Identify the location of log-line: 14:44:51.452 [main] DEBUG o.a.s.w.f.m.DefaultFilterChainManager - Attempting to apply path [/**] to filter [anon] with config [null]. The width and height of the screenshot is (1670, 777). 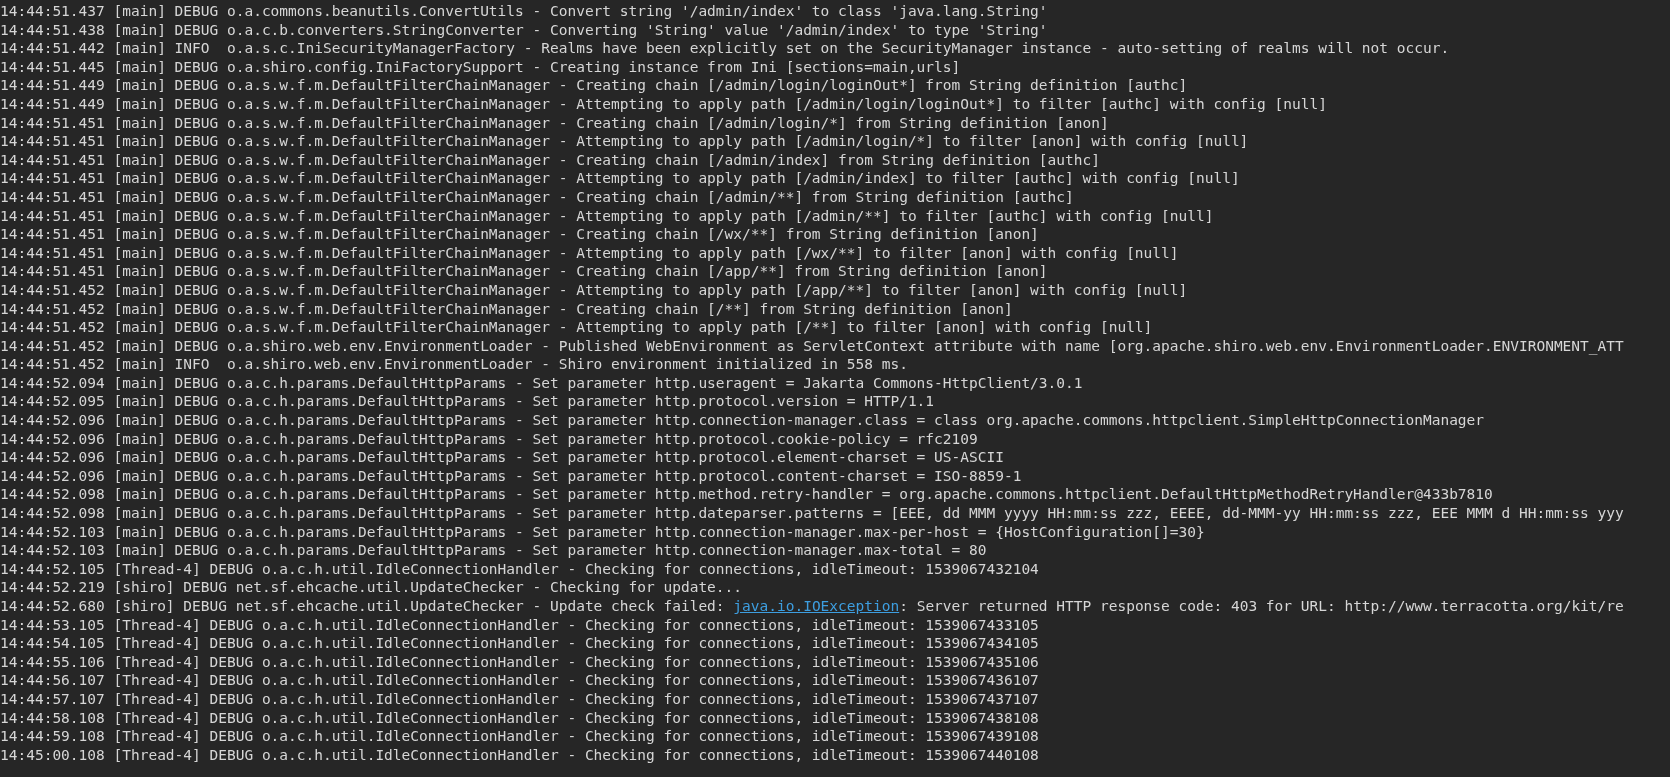
(576, 327).